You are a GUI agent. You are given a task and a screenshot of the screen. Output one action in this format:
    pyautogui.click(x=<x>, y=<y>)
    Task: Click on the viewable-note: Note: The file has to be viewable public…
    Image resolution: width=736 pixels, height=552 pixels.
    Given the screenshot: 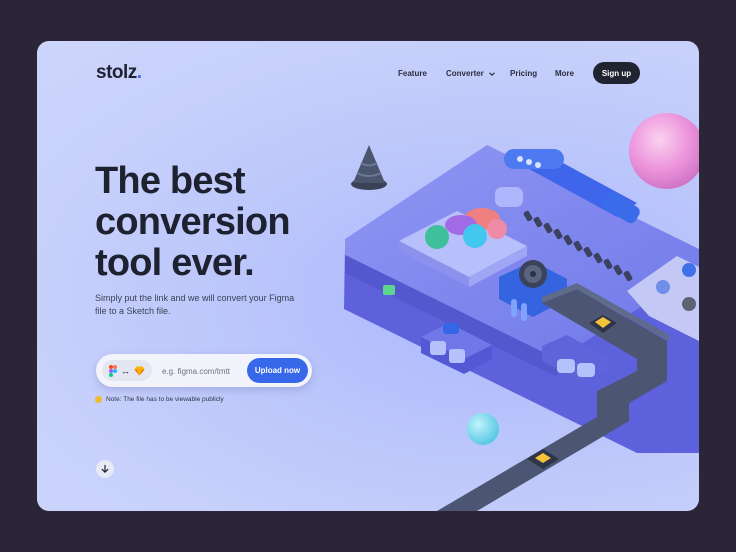 What is the action you would take?
    pyautogui.click(x=159, y=399)
    